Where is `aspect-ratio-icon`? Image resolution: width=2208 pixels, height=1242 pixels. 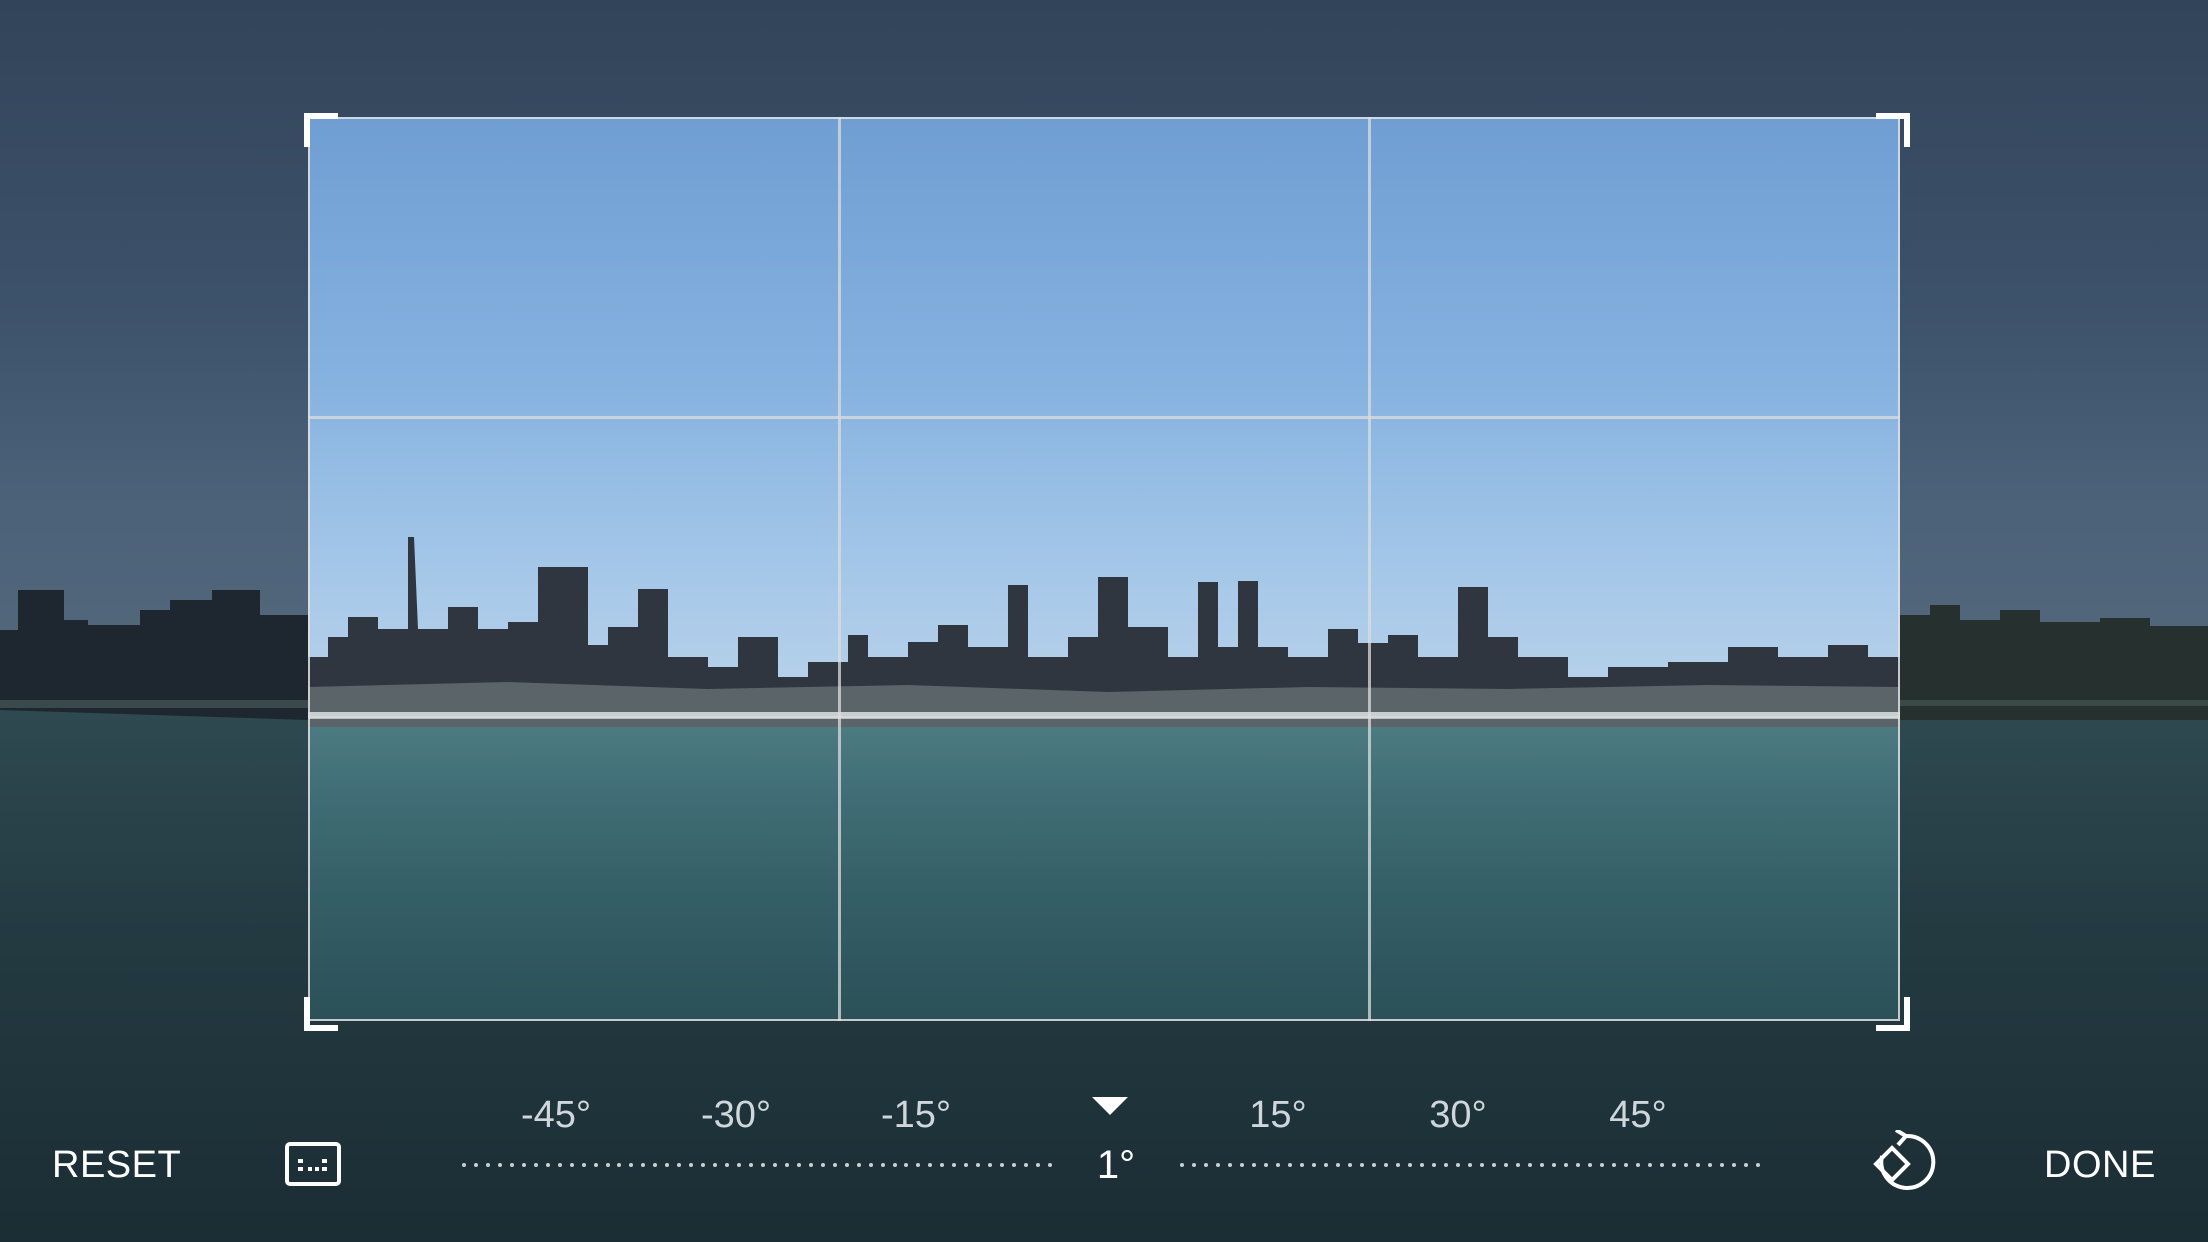 aspect-ratio-icon is located at coordinates (313, 1164).